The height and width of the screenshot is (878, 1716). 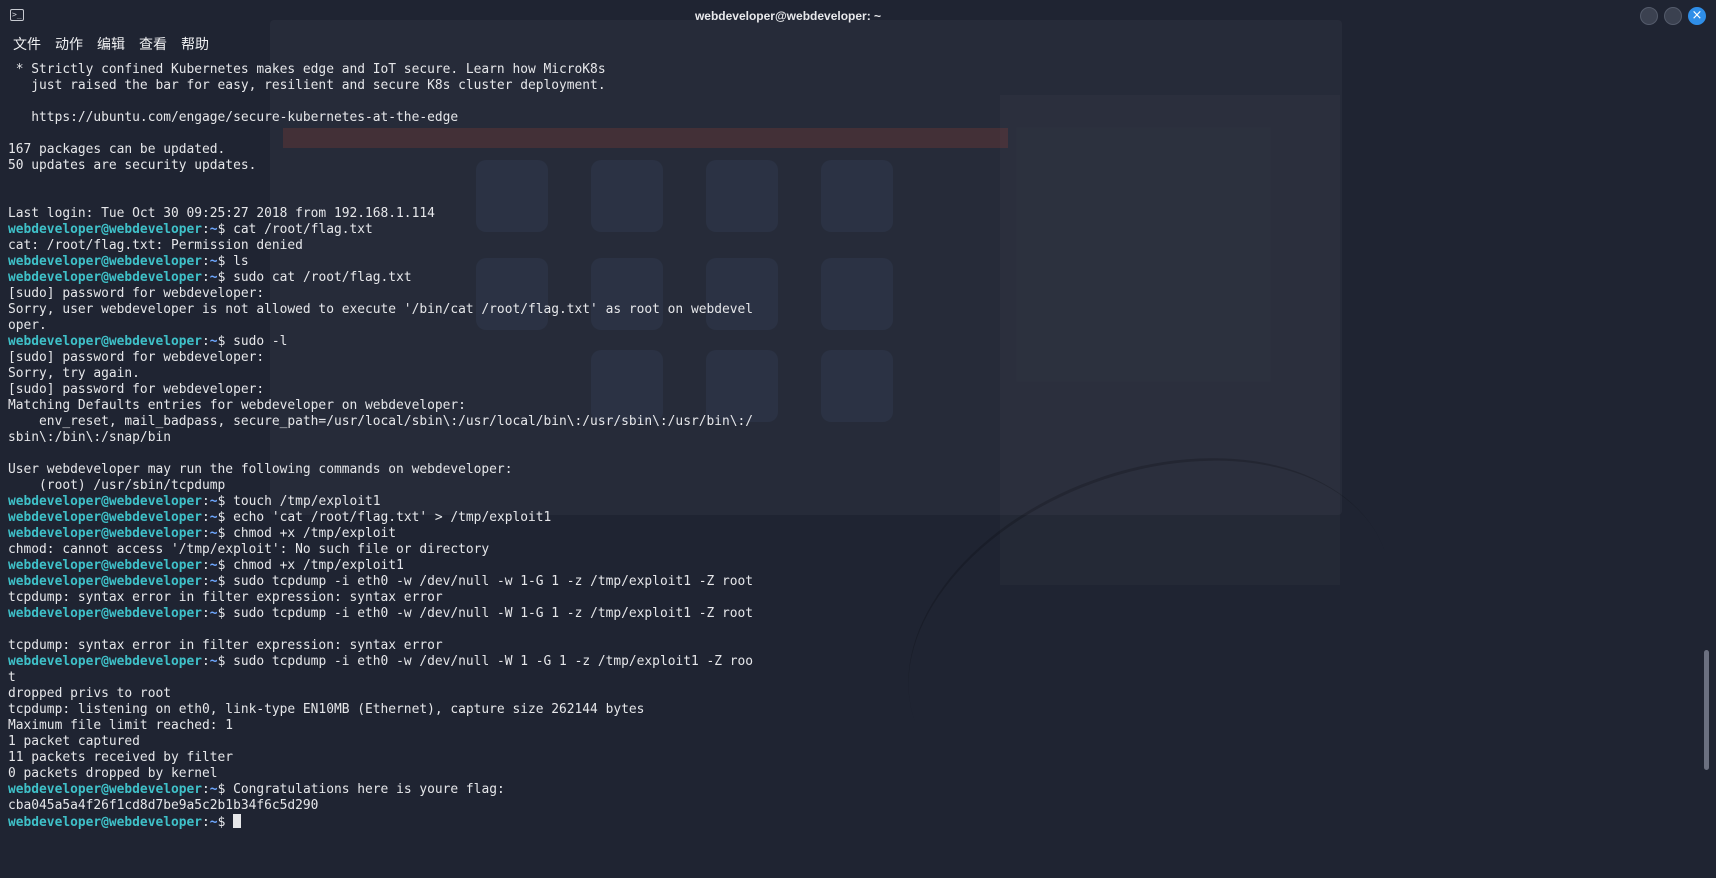 What do you see at coordinates (89, 693) in the screenshot?
I see `output-text: dropped privs to root` at bounding box center [89, 693].